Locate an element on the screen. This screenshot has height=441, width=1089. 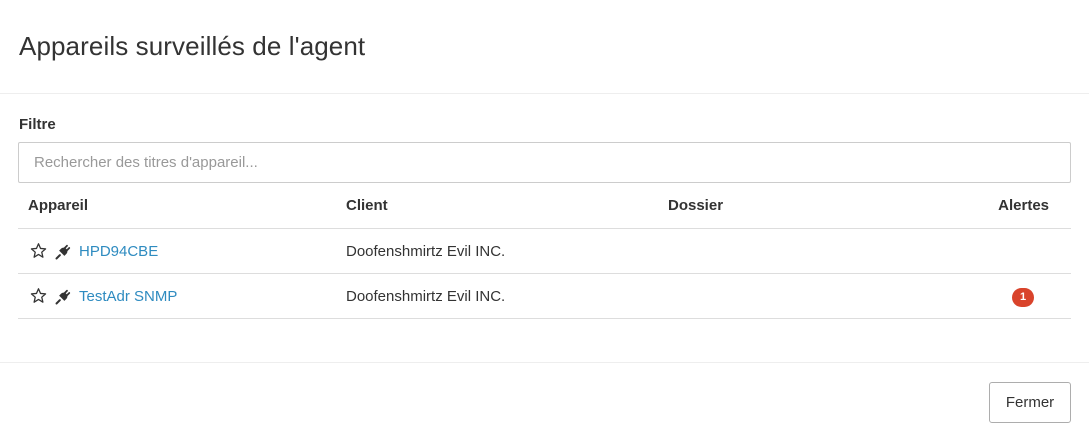
table-row: TestAdr SNMP Doofenshmirtz Evil INC. 1 is located at coordinates (544, 296).